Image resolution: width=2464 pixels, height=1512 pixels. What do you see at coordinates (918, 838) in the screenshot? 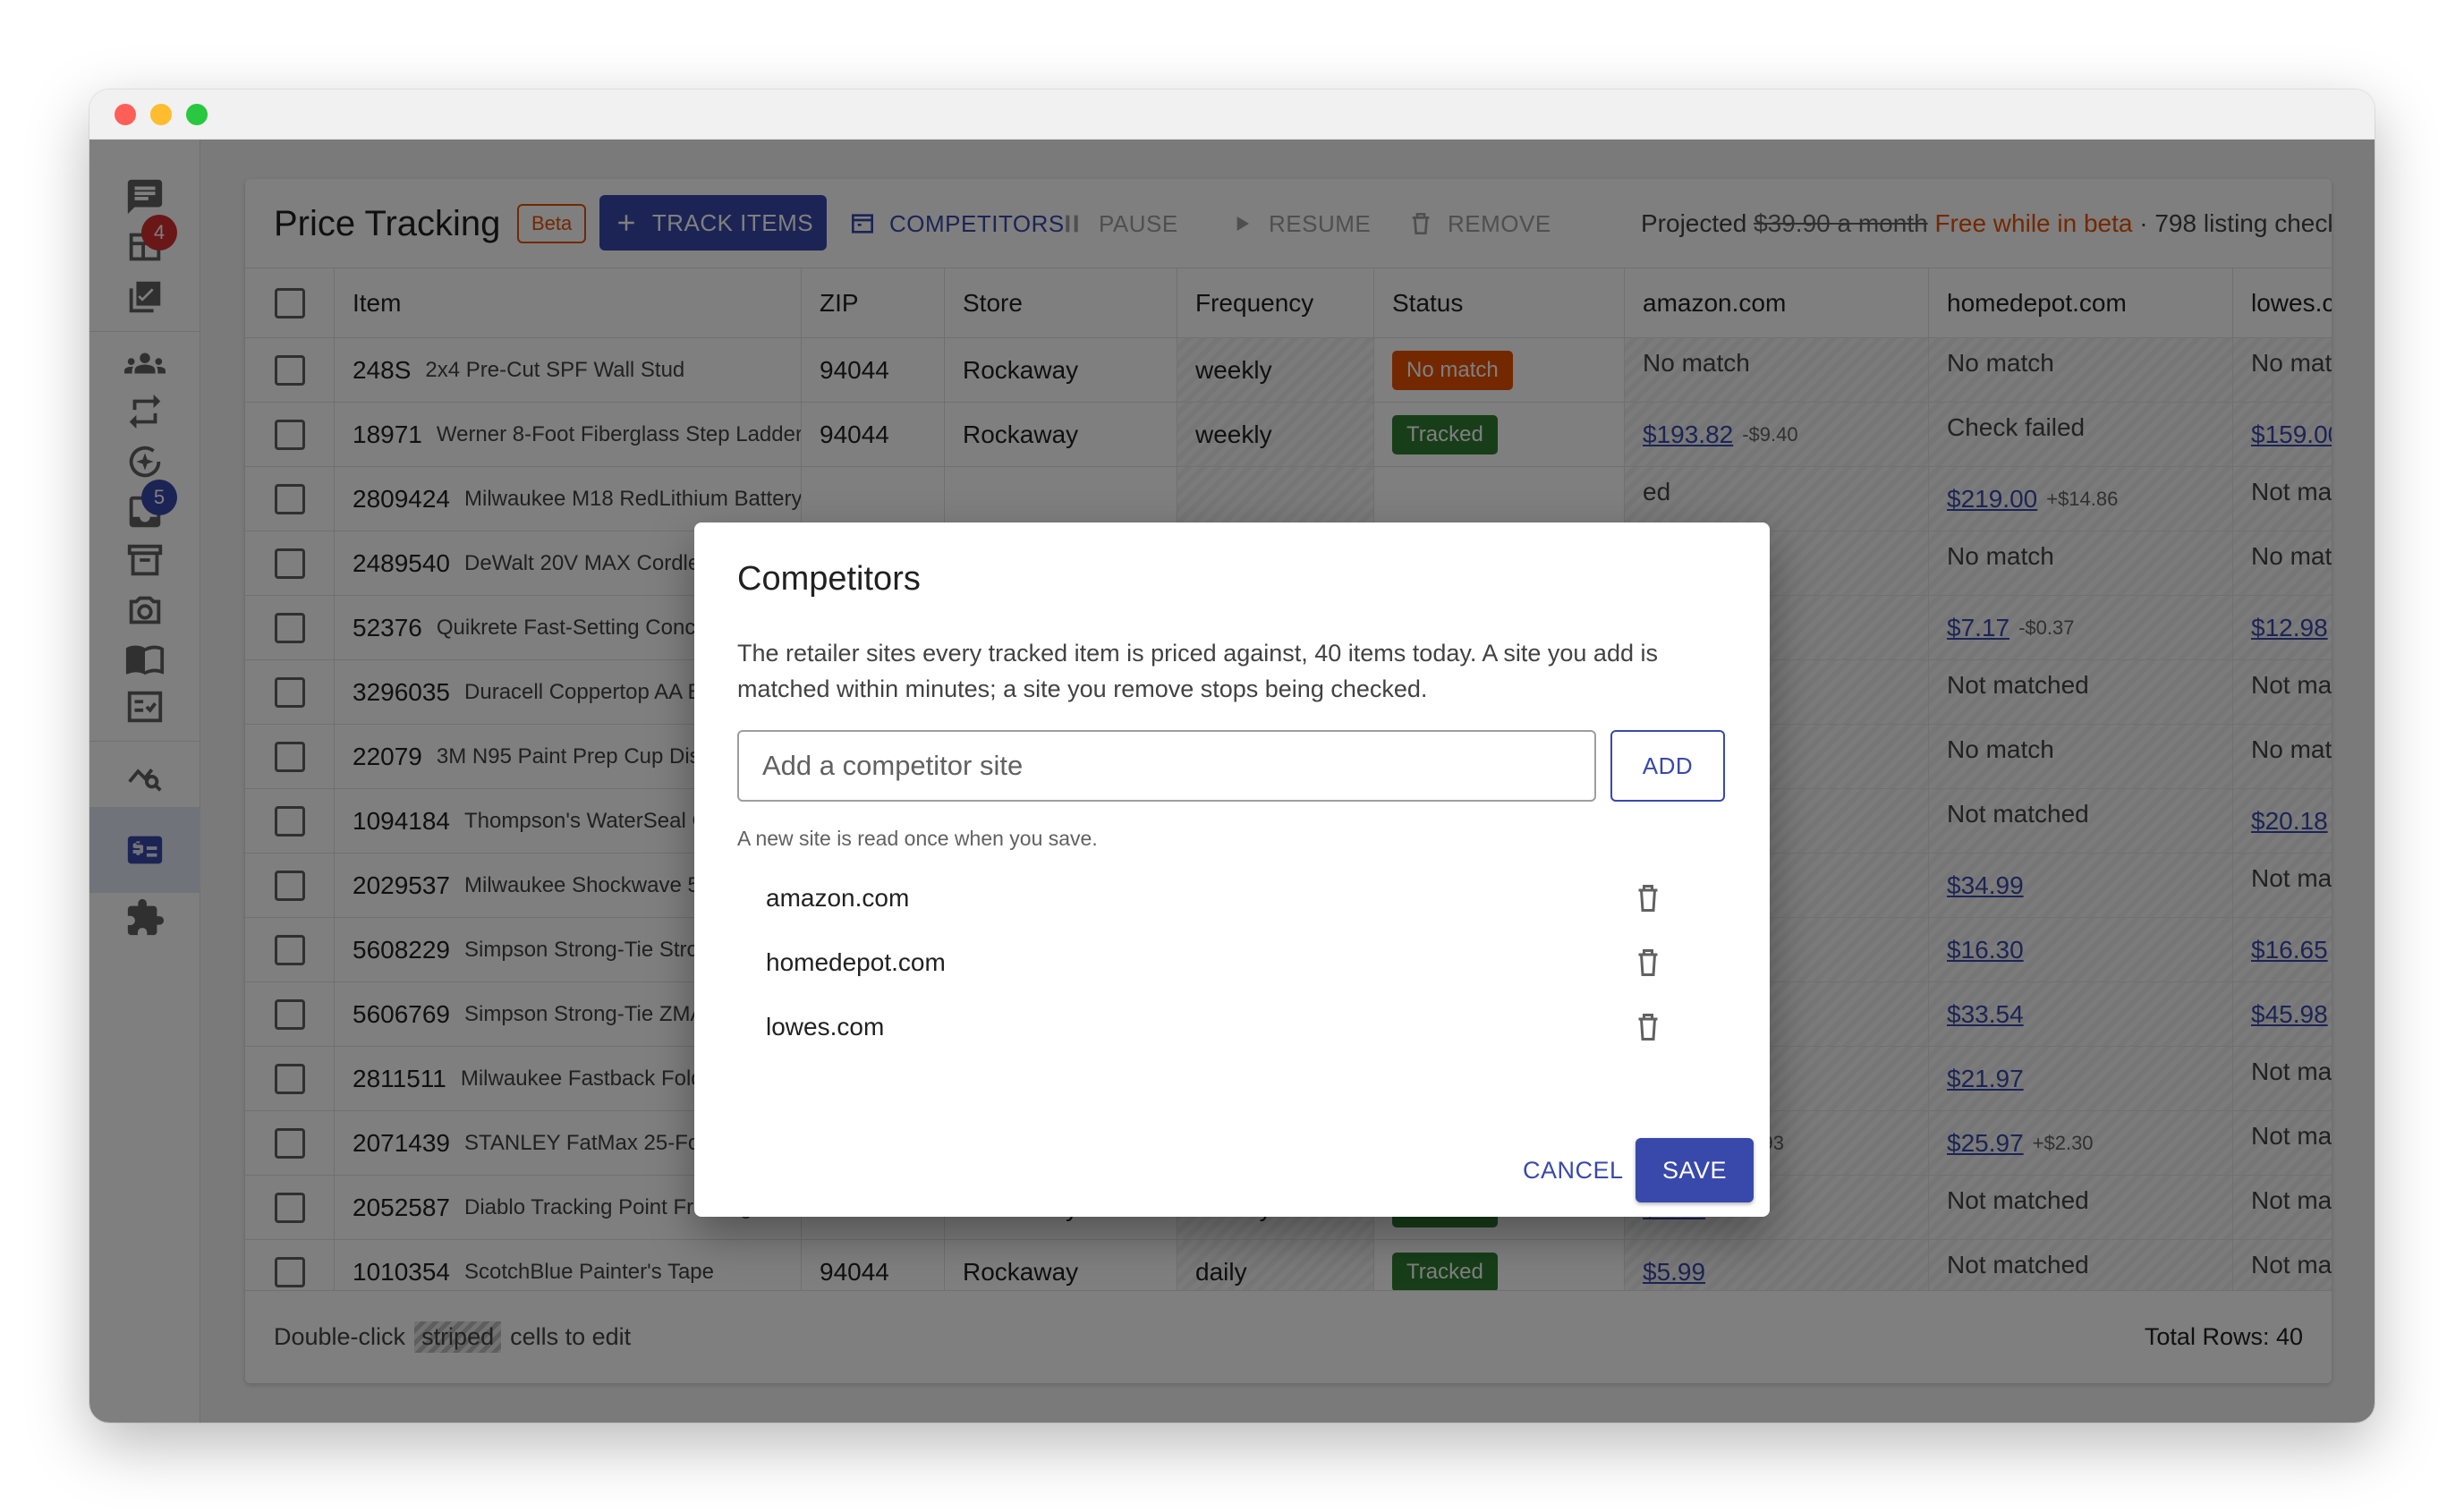
I see `dialog-helper-text: A new site is read once when you save.` at bounding box center [918, 838].